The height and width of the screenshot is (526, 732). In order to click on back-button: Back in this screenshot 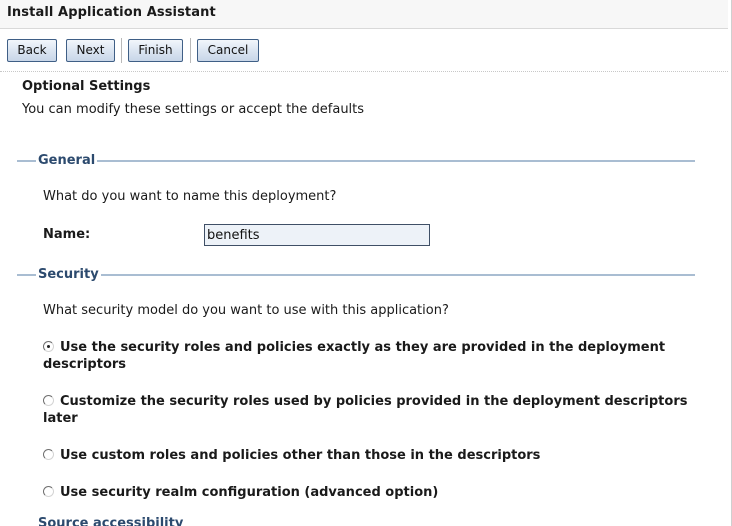, I will do `click(32, 50)`.